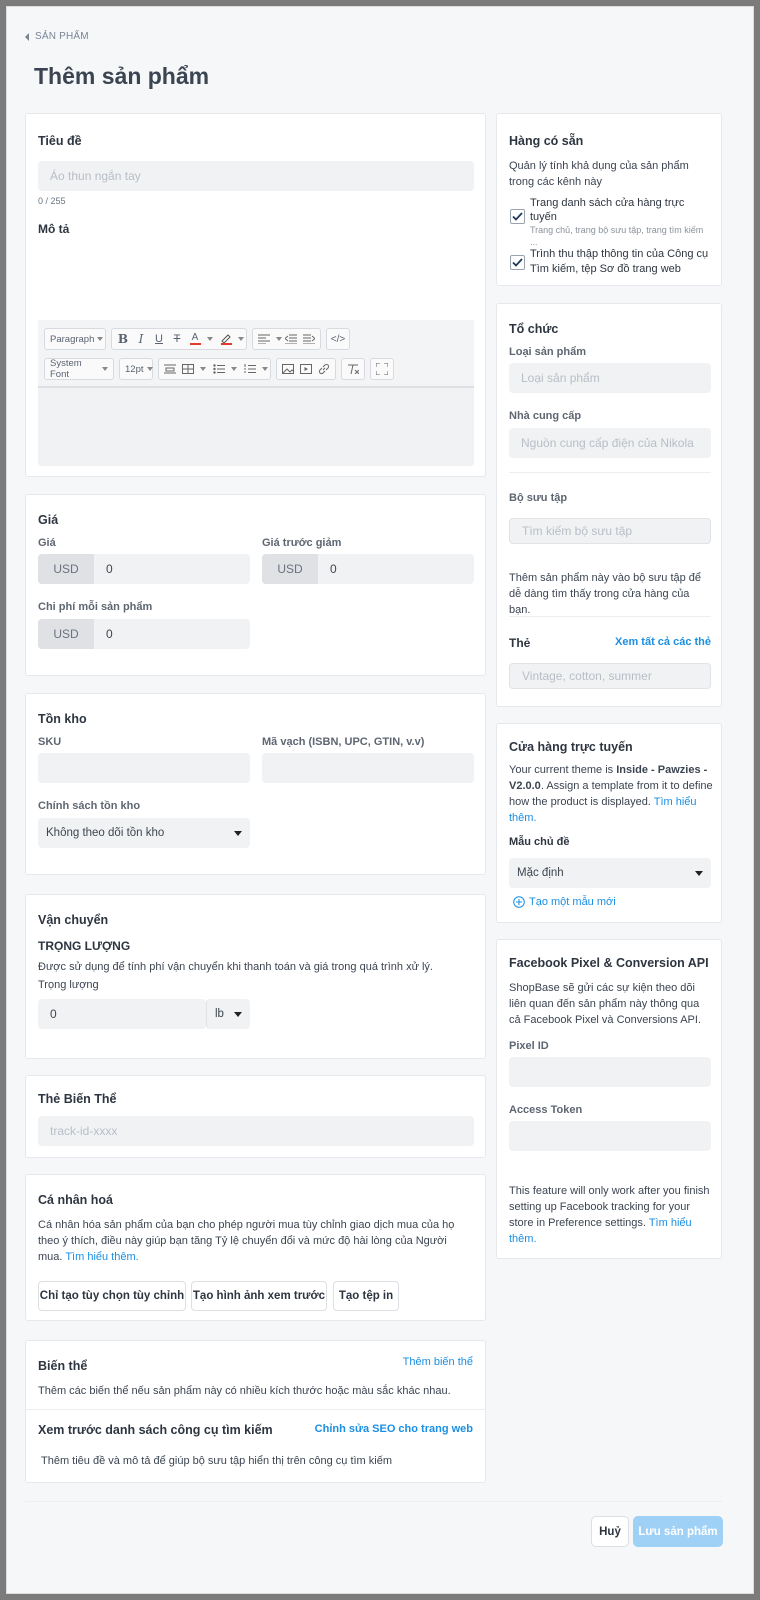  What do you see at coordinates (89, 806) in the screenshot?
I see `inventory-policy-label: Chính sách tồn kho` at bounding box center [89, 806].